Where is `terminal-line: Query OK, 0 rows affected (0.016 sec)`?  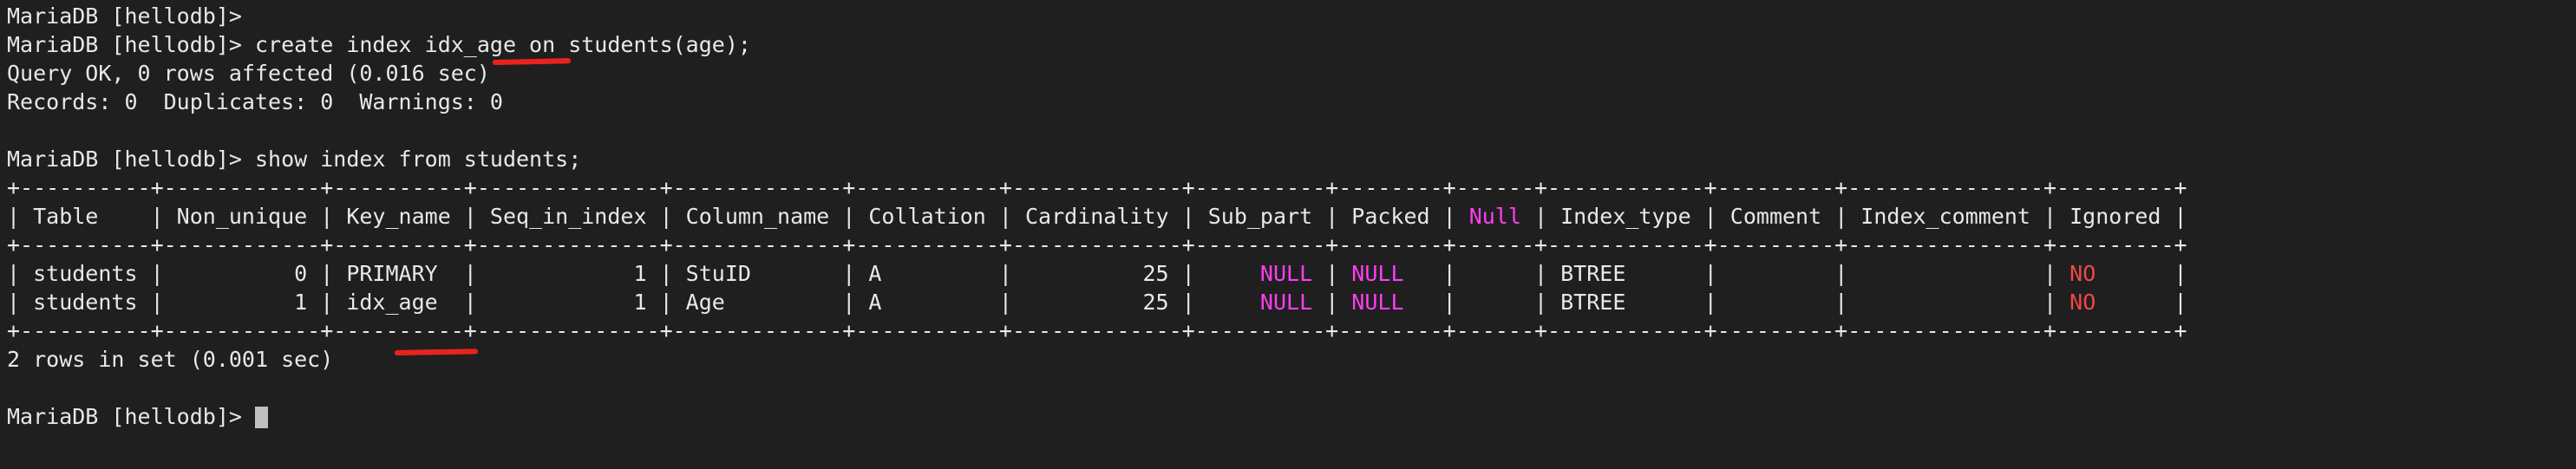 terminal-line: Query OK, 0 rows affected (0.016 sec) is located at coordinates (1097, 73).